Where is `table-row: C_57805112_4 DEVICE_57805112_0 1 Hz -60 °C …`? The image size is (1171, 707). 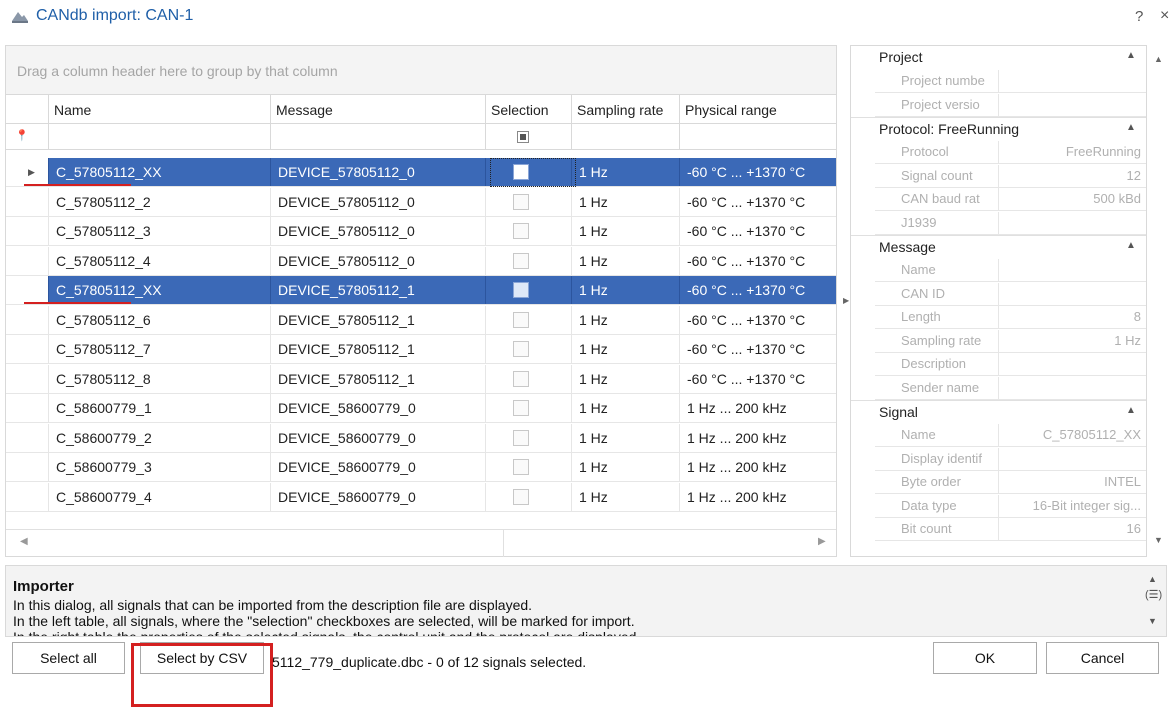
table-row: C_57805112_4 DEVICE_57805112_0 1 Hz -60 °C … is located at coordinates (421, 261).